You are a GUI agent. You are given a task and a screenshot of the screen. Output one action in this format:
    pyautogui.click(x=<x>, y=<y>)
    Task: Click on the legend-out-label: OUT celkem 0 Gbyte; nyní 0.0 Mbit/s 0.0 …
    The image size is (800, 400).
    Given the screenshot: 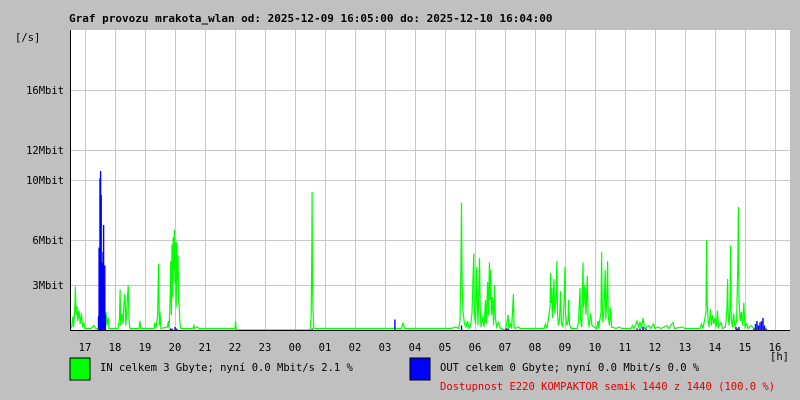 What is the action you would take?
    pyautogui.click(x=570, y=368)
    